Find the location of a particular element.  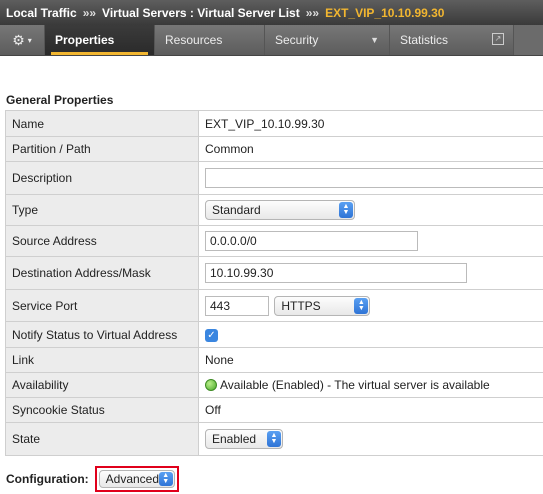

table-row: Partition / Path Common is located at coordinates (274, 149).